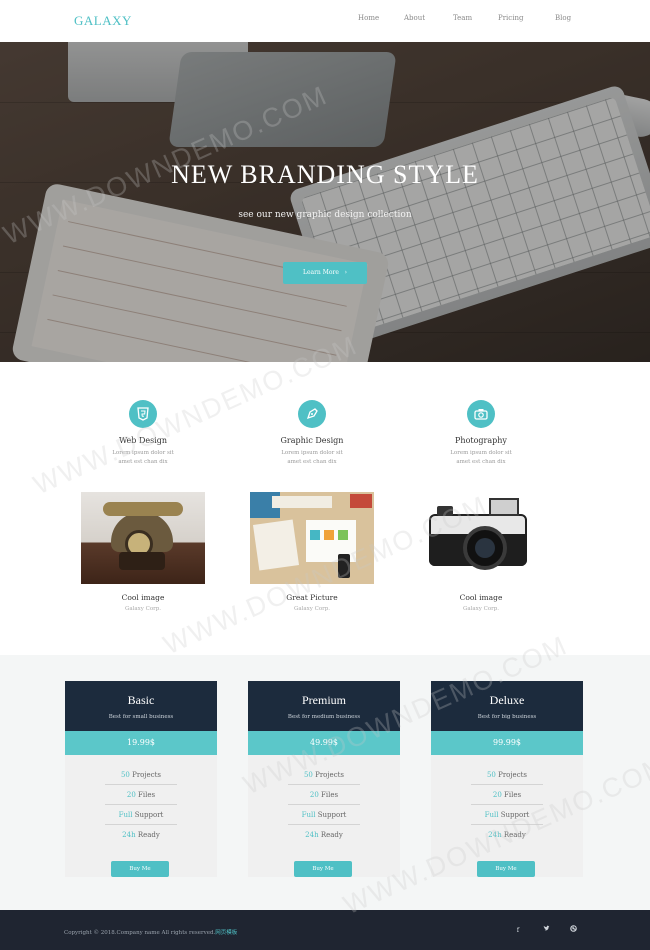  Describe the element at coordinates (507, 717) in the screenshot. I see `plan-tagline: Best for big business` at that location.